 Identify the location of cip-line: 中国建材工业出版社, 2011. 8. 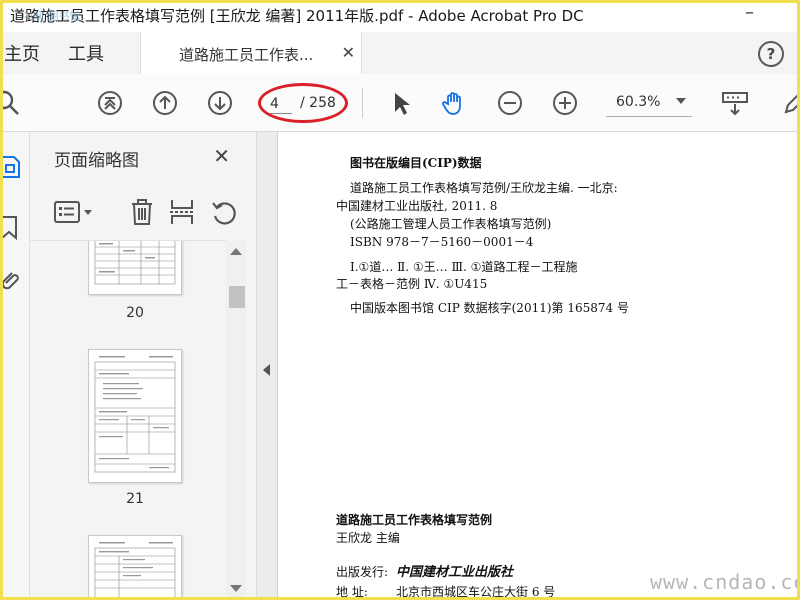
(417, 206).